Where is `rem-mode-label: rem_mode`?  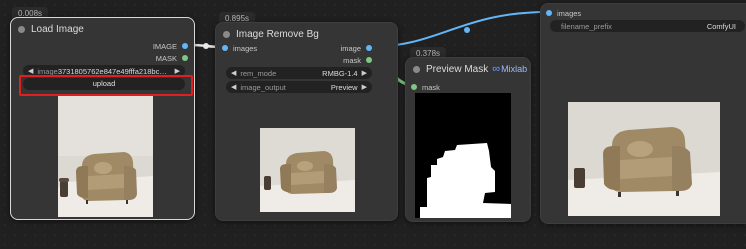
rem-mode-label: rem_mode is located at coordinates (258, 73).